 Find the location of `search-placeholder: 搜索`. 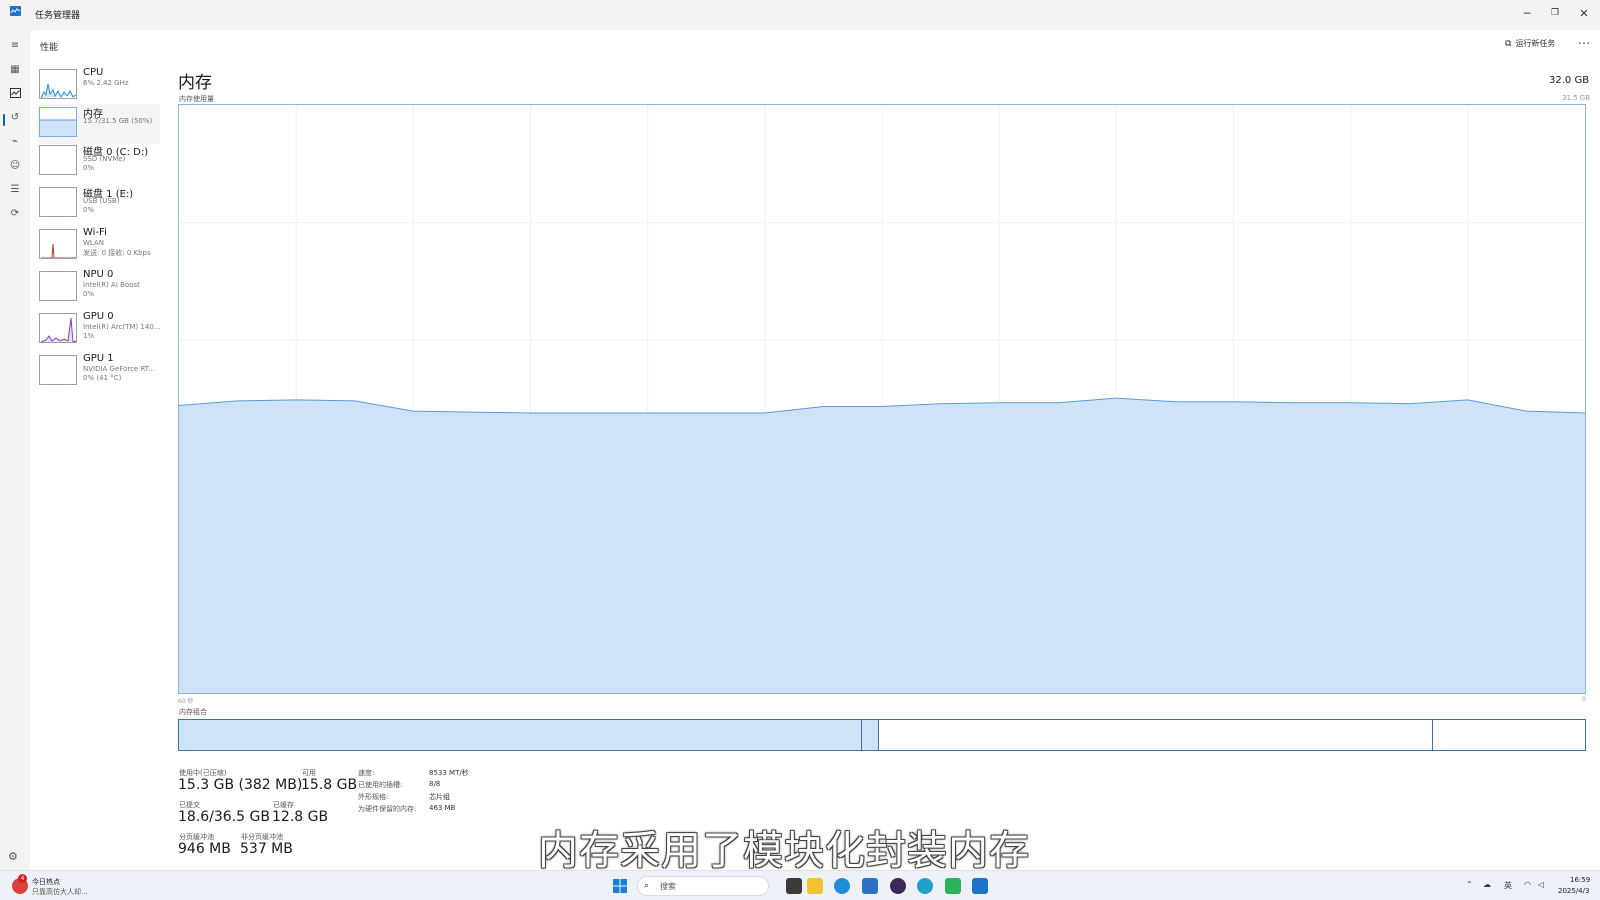

search-placeholder: 搜索 is located at coordinates (668, 886).